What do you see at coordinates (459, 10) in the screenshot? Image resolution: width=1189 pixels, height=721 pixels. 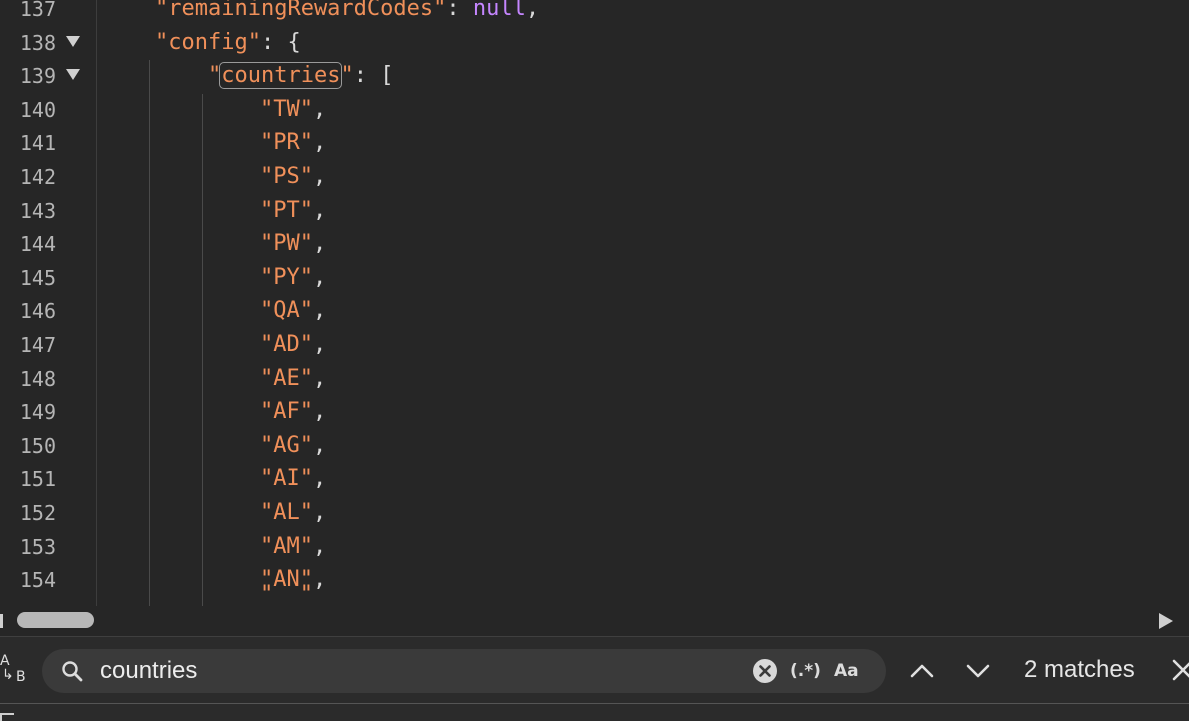 I see `code-token: :` at bounding box center [459, 10].